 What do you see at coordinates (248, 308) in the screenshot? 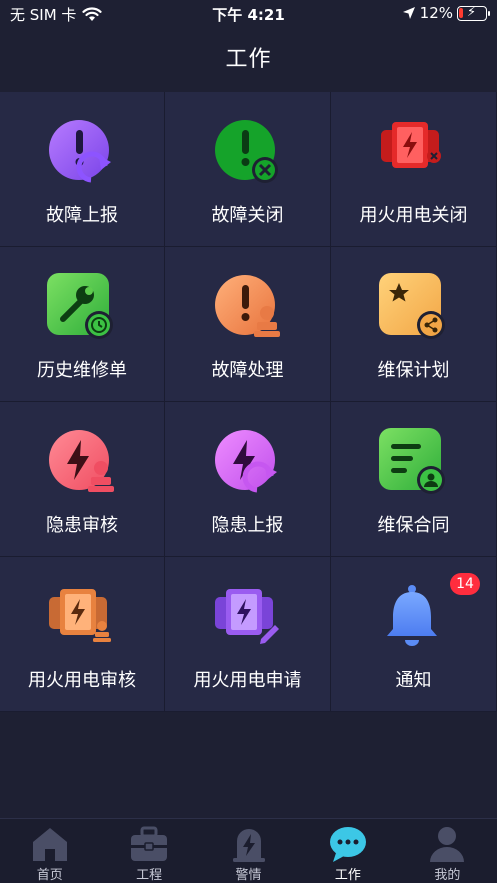
I see `fault-handle-icon` at bounding box center [248, 308].